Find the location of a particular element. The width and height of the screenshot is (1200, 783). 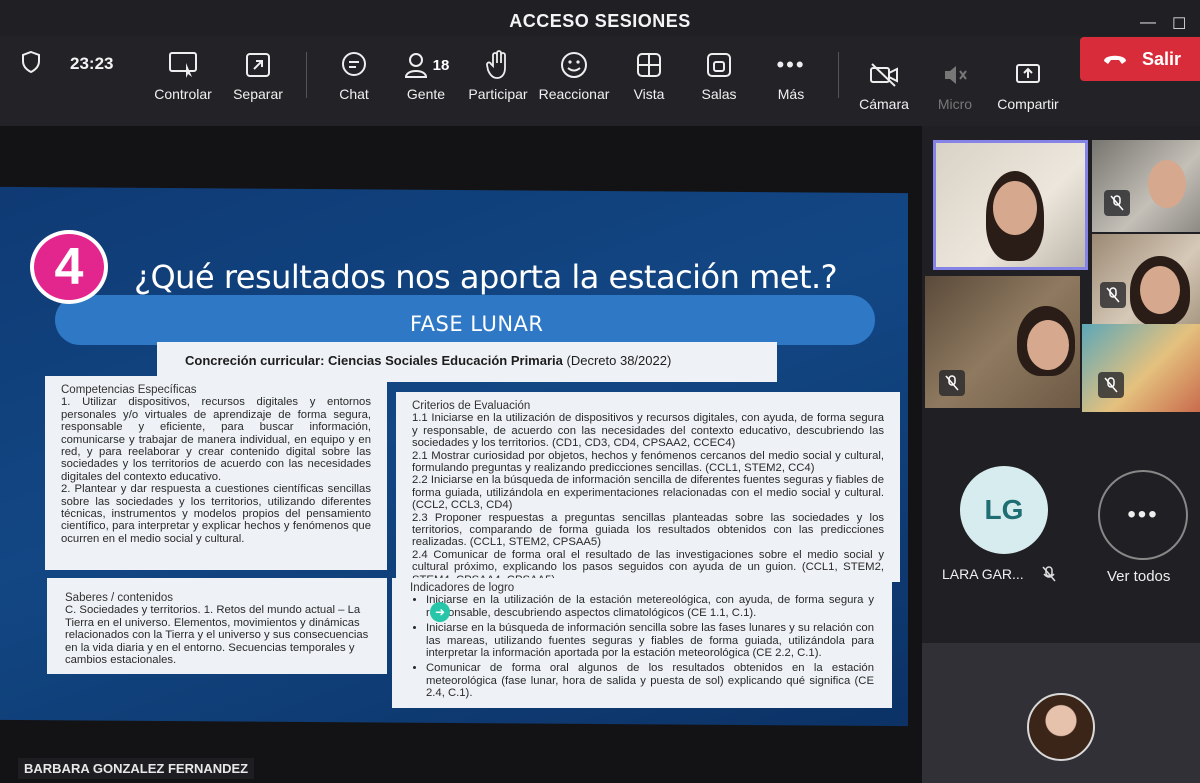

participant-avatar-lg: LG is located at coordinates (1004, 510).